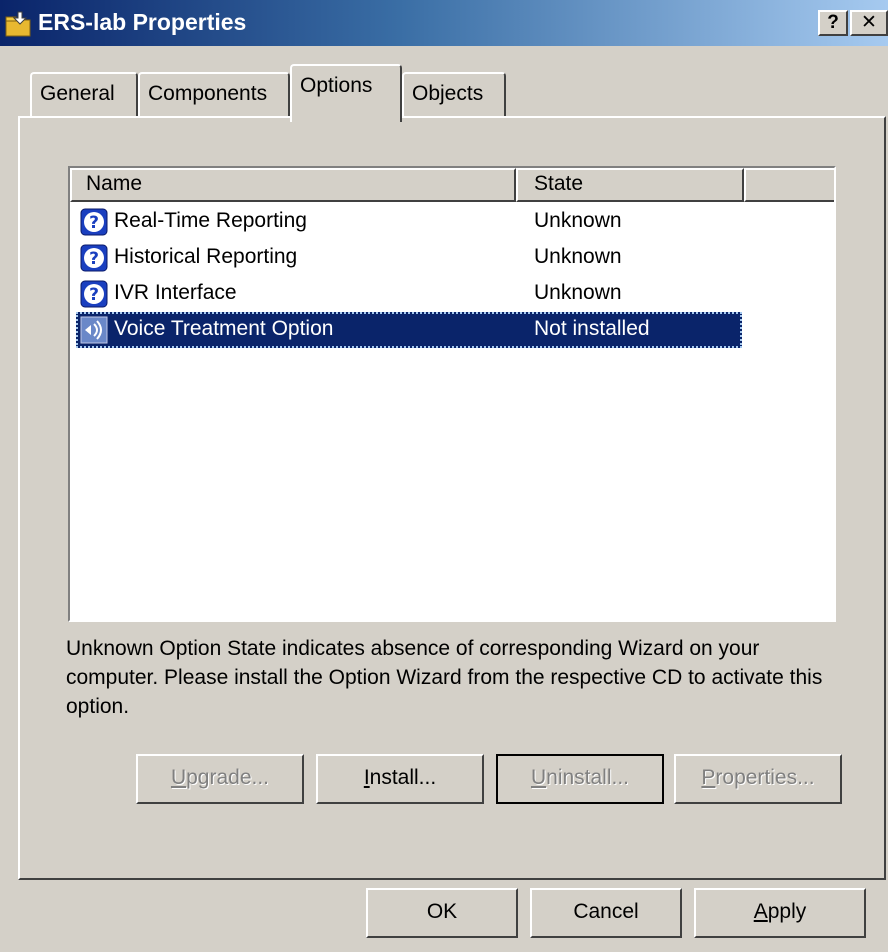 The image size is (888, 952). I want to click on list-header: Name State, so click(452, 185).